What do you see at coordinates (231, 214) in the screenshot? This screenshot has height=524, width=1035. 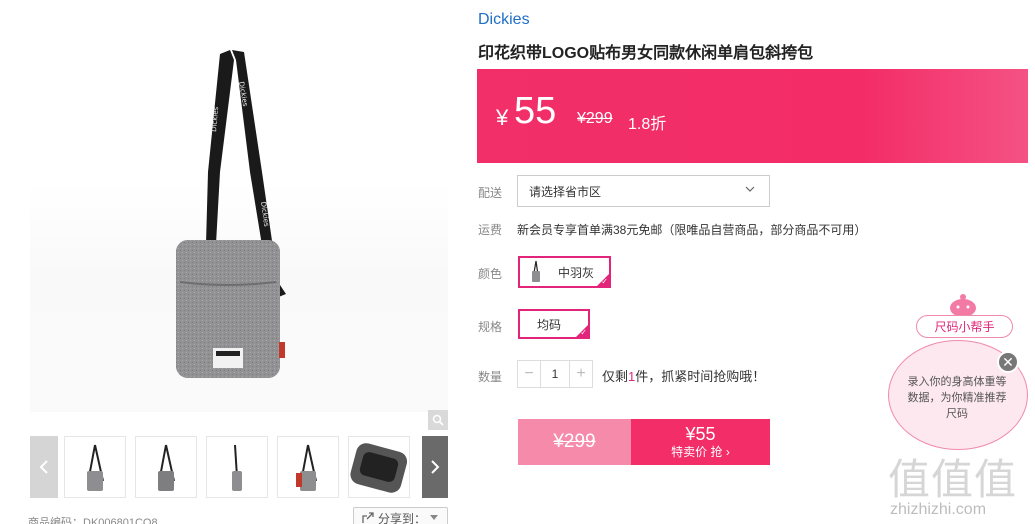 I see `shoulder-bag-image: Dickies Dickies Dickies` at bounding box center [231, 214].